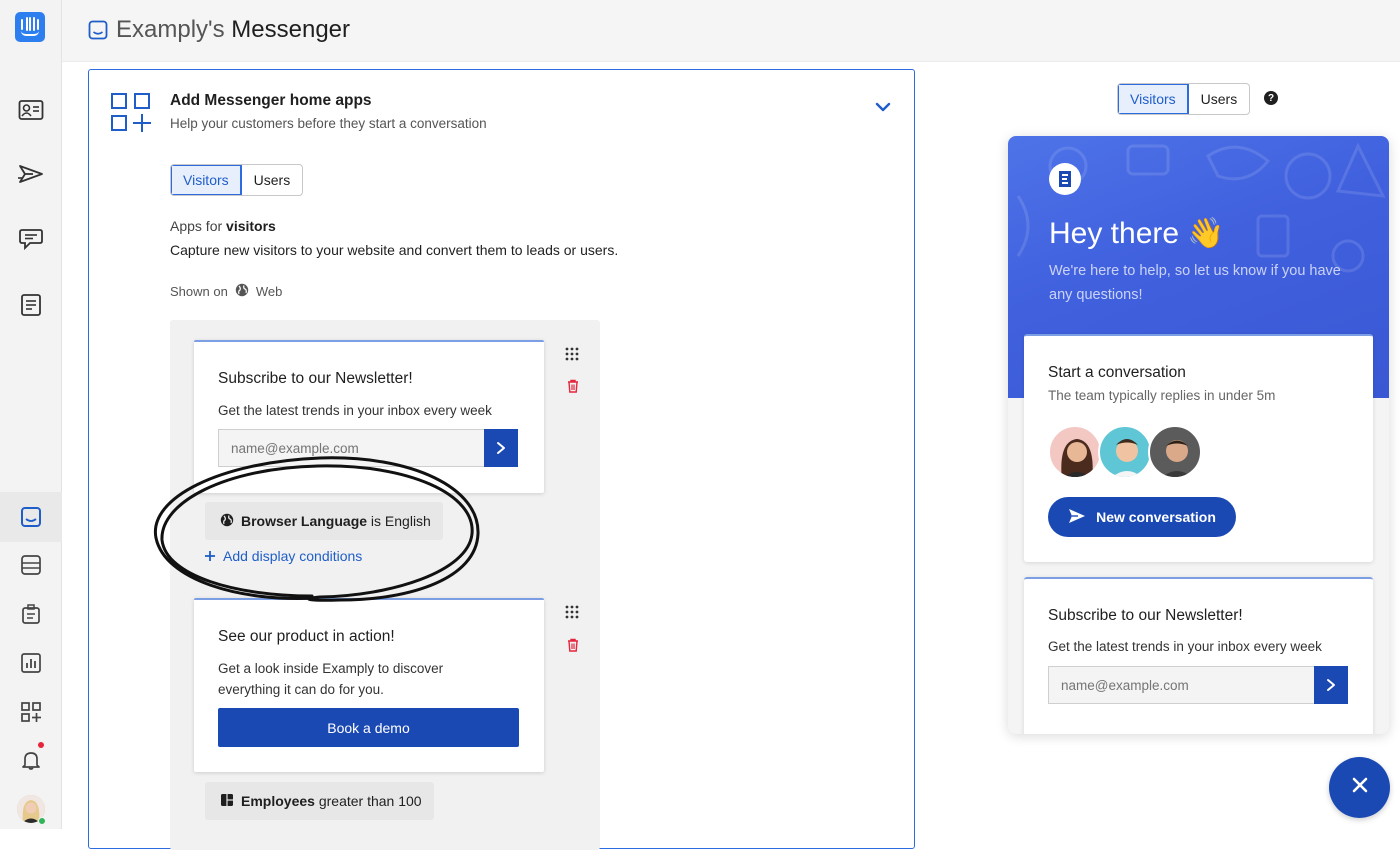 The height and width of the screenshot is (850, 1400). What do you see at coordinates (269, 291) in the screenshot?
I see `shown-on-value: Web` at bounding box center [269, 291].